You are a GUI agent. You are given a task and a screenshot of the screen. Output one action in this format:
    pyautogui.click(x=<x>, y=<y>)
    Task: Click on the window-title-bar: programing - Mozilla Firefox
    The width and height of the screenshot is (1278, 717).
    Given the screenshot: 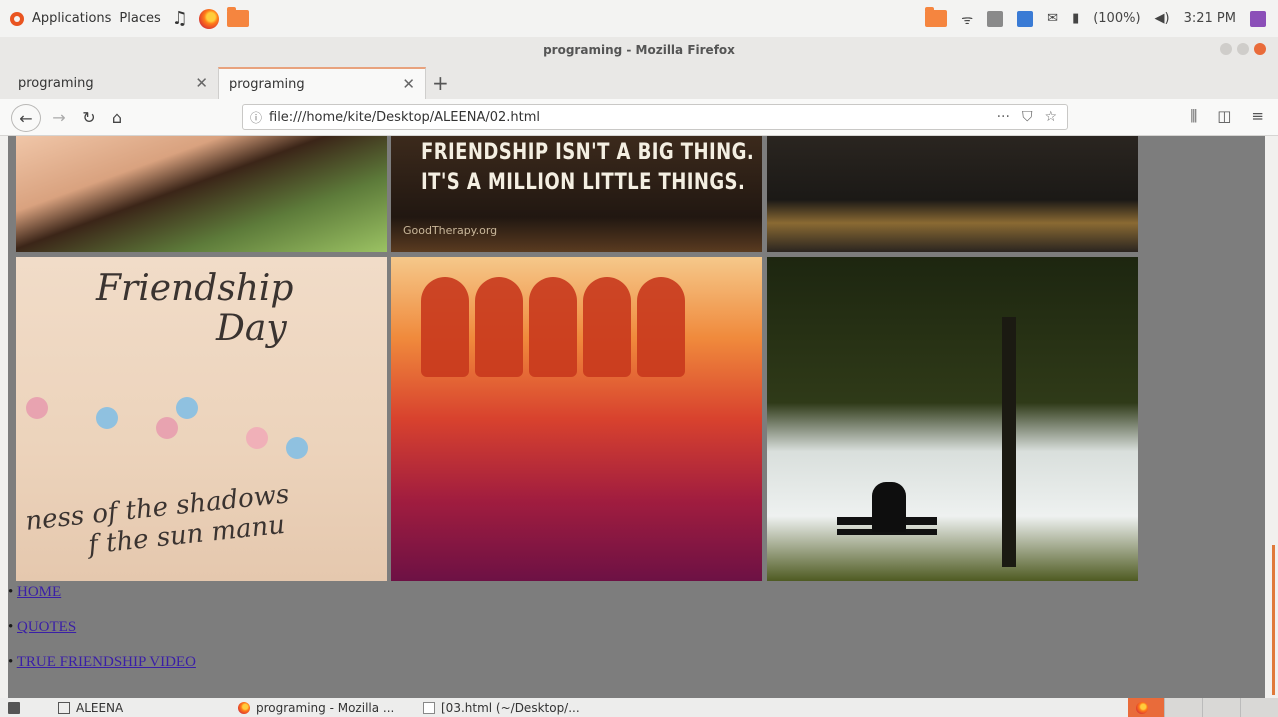 What is the action you would take?
    pyautogui.click(x=639, y=50)
    